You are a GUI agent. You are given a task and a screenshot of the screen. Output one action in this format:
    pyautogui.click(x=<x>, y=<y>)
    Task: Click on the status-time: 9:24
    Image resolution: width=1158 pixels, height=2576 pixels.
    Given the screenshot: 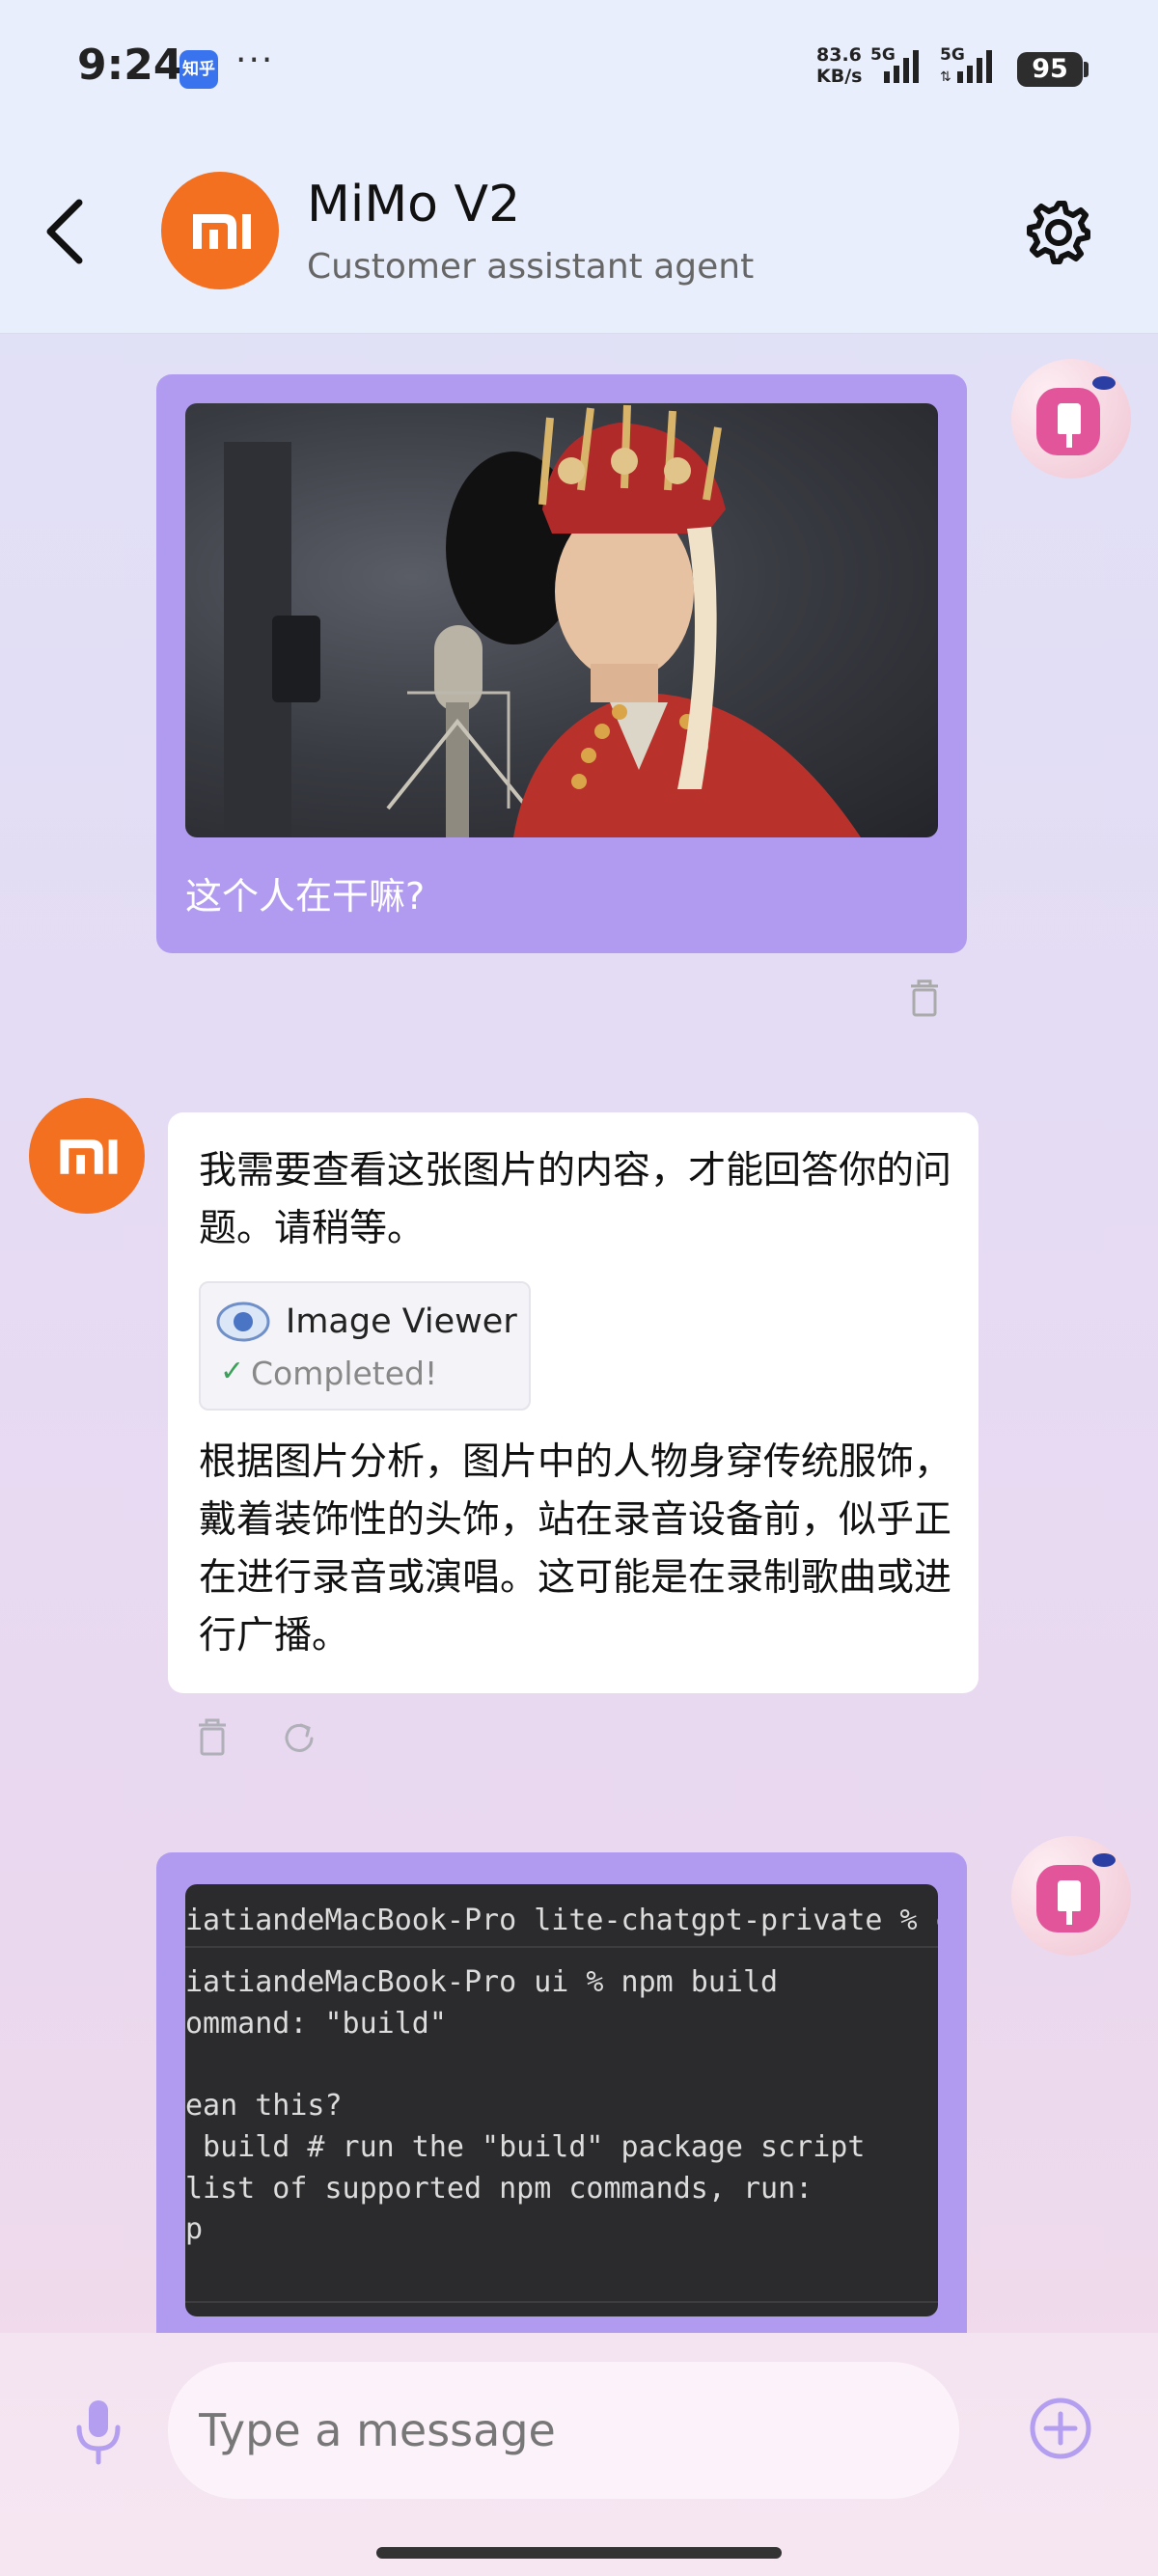 What is the action you would take?
    pyautogui.click(x=130, y=65)
    